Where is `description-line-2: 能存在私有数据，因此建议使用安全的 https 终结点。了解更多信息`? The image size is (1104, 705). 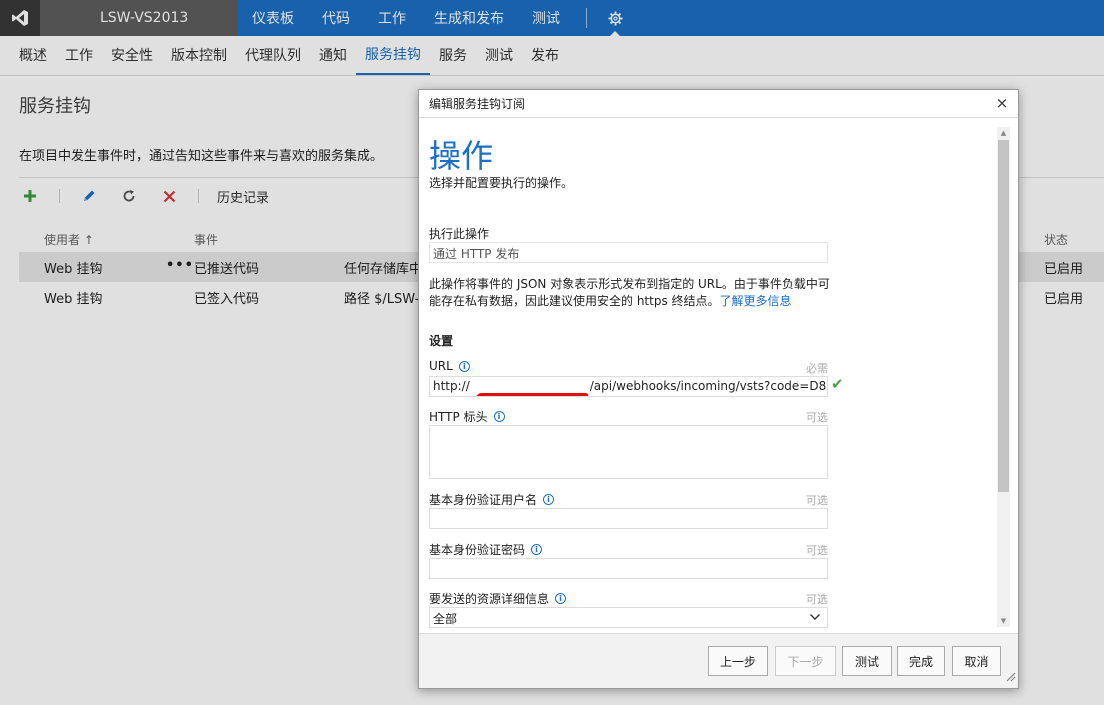 description-line-2: 能存在私有数据，因此建议使用安全的 https 终结点。了解更多信息 is located at coordinates (634, 301).